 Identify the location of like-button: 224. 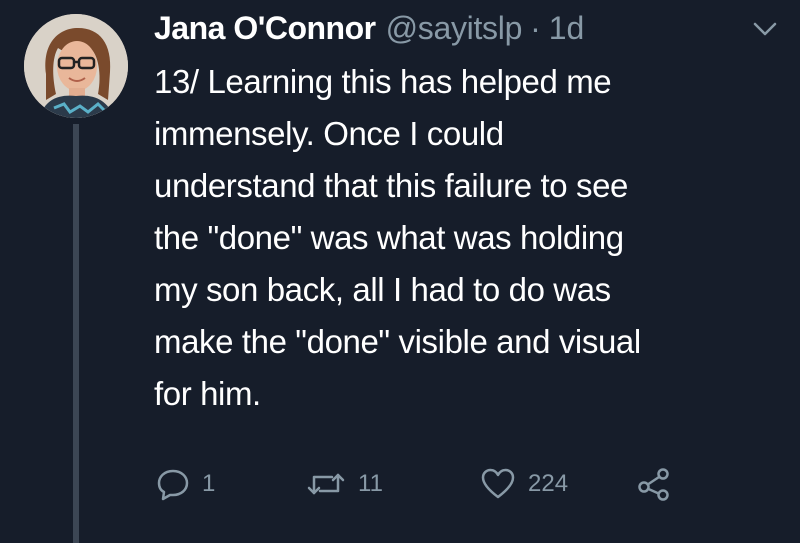
(524, 484).